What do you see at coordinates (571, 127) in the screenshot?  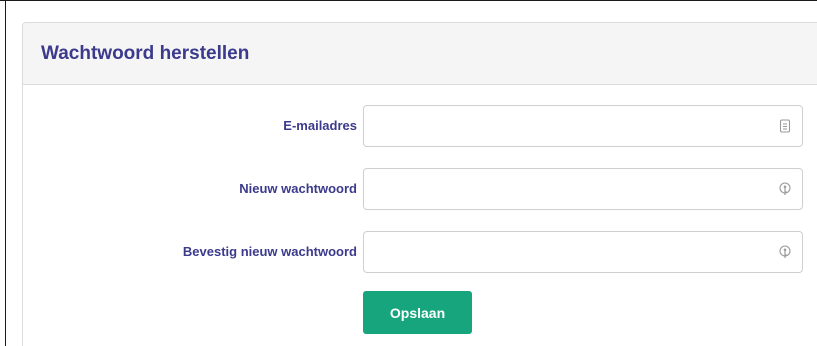 I see `email-field` at bounding box center [571, 127].